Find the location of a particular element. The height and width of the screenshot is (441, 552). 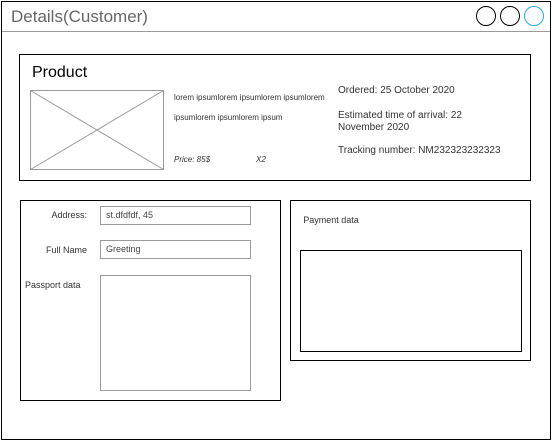

full-name-field: Greeting is located at coordinates (175, 249).